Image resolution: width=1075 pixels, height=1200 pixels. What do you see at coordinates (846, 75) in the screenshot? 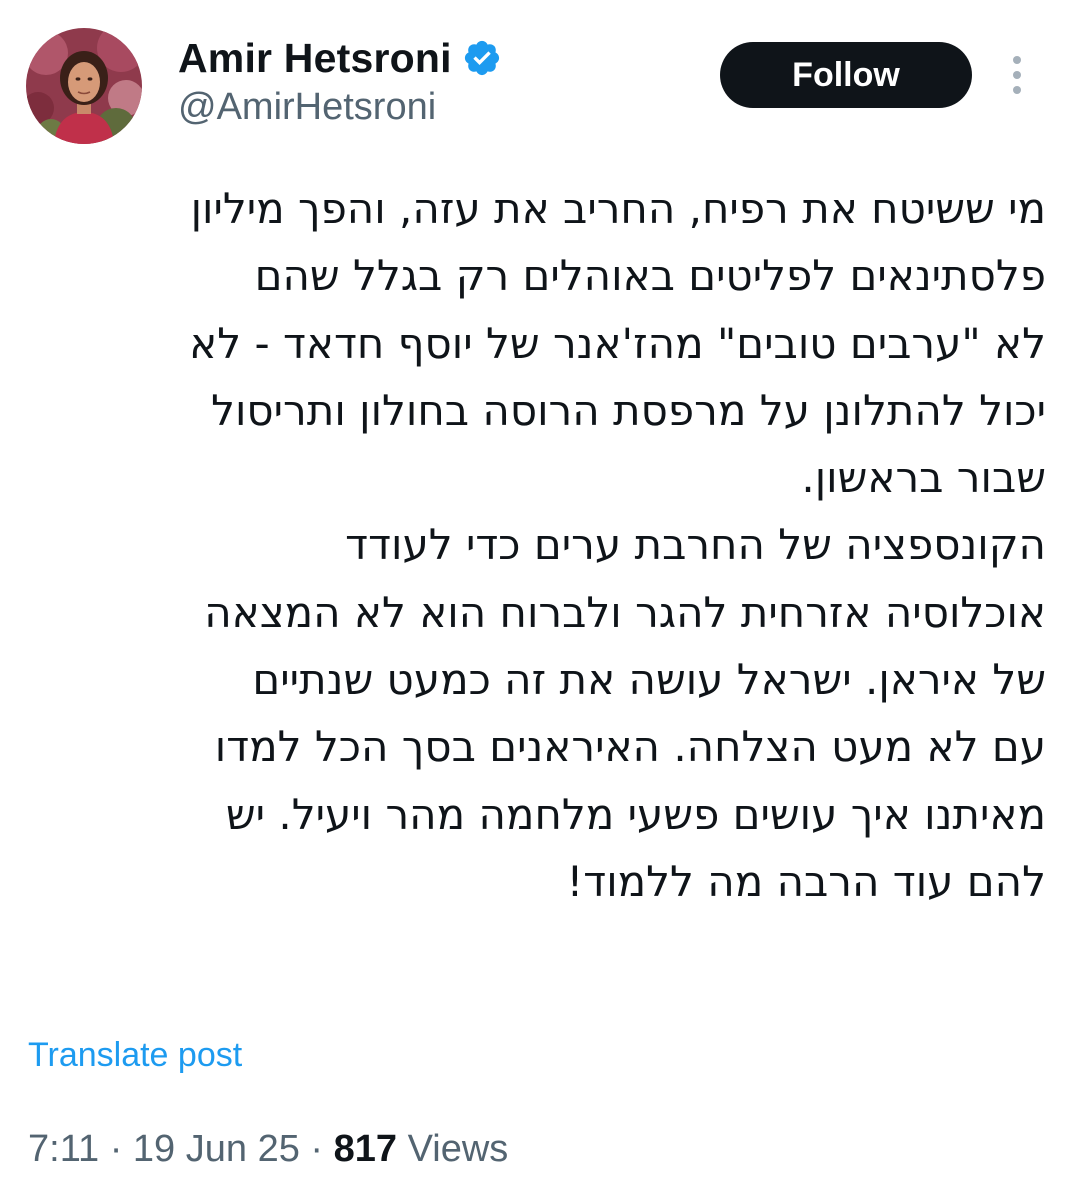
I see `follow-button: Follow` at bounding box center [846, 75].